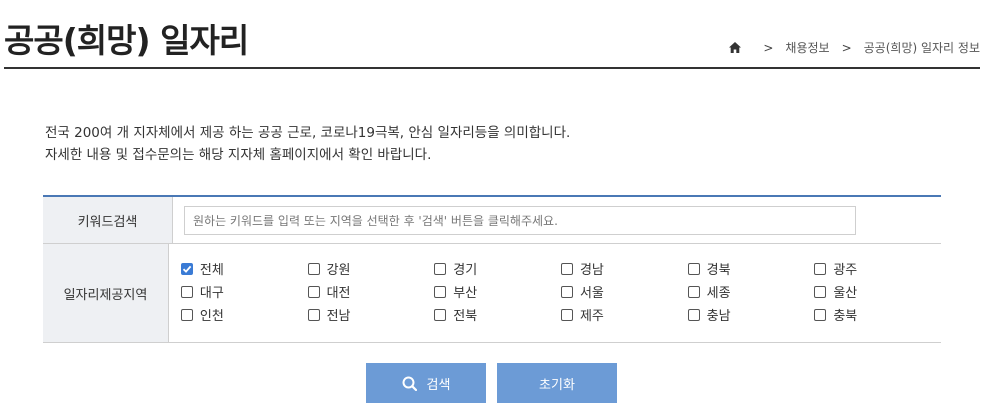  I want to click on page-title: 공공(희망) 일자리, so click(126, 40).